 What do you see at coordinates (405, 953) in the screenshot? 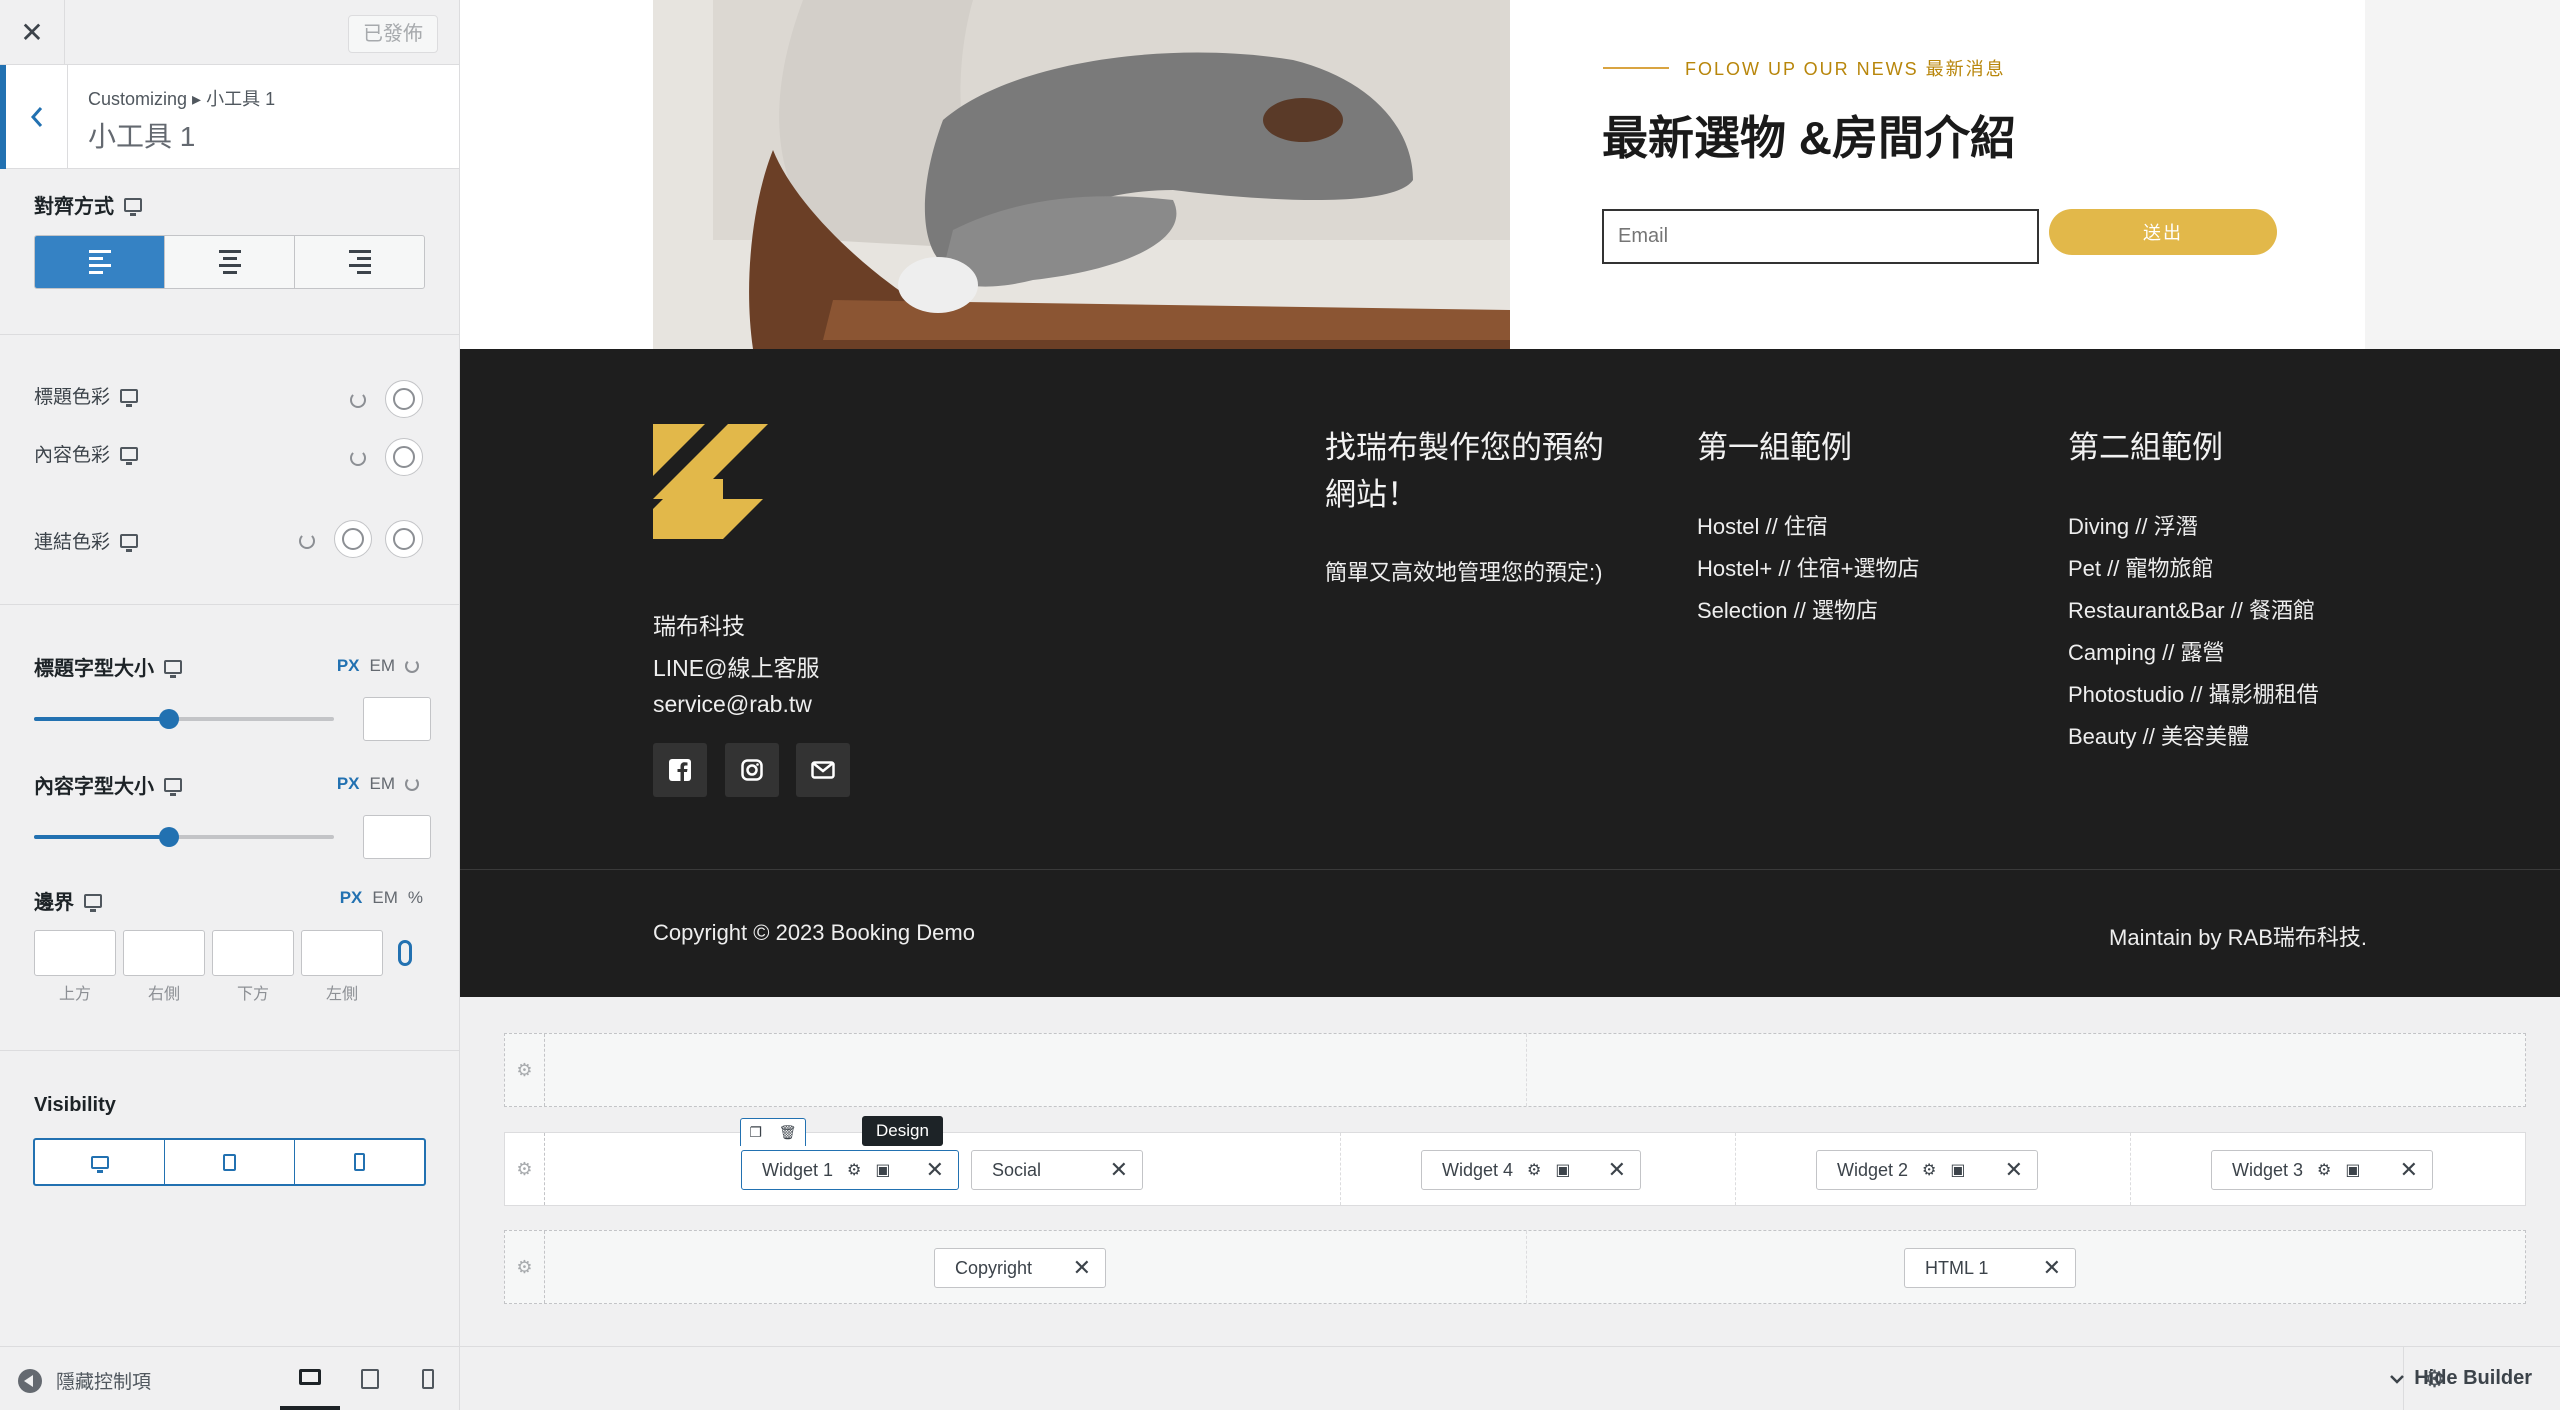
I see `link-values-icon` at bounding box center [405, 953].